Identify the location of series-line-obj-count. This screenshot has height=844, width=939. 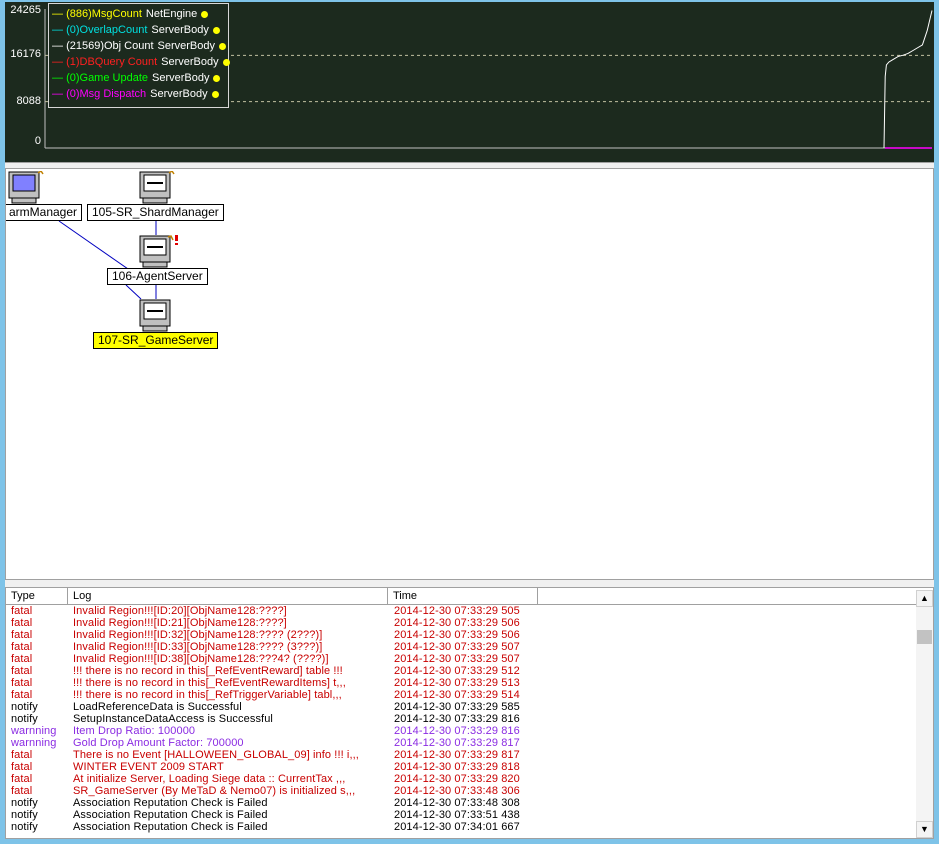
(908, 79).